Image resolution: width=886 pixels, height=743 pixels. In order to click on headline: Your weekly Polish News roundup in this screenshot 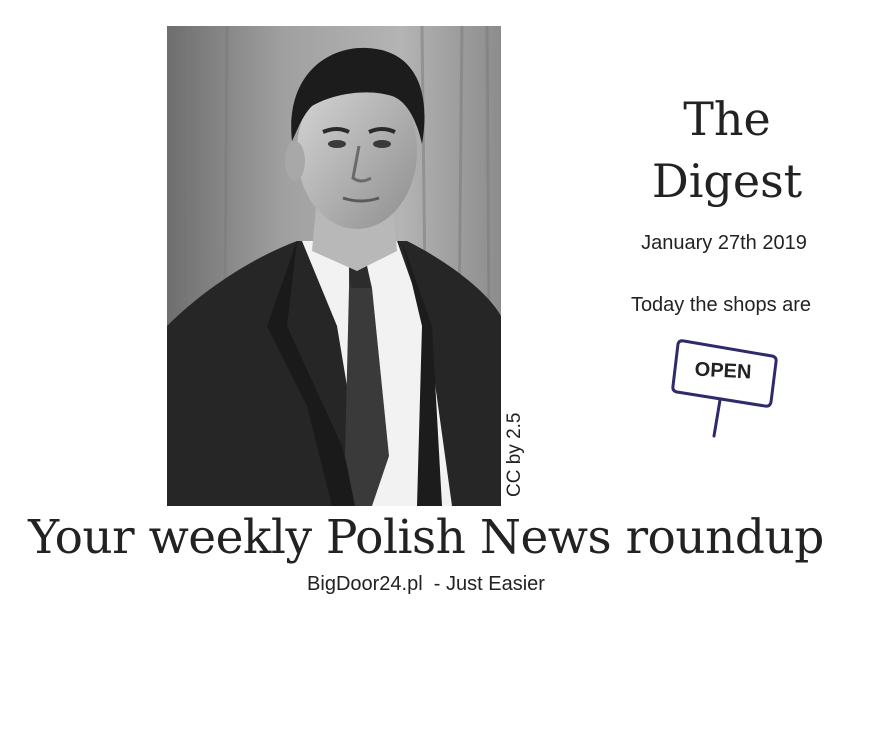, I will do `click(426, 537)`.